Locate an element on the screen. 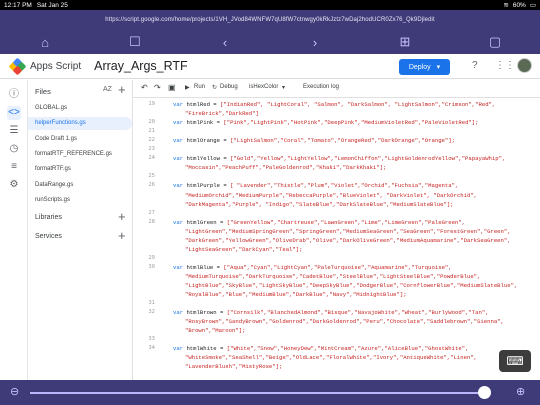  help-icon: ? is located at coordinates (475, 65).